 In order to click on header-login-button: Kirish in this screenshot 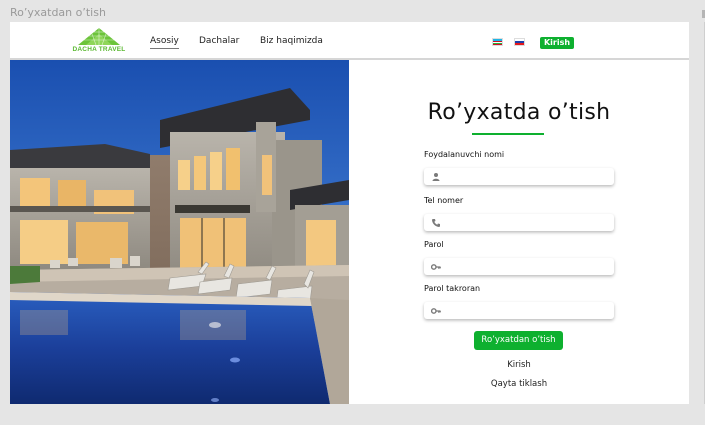, I will do `click(557, 43)`.